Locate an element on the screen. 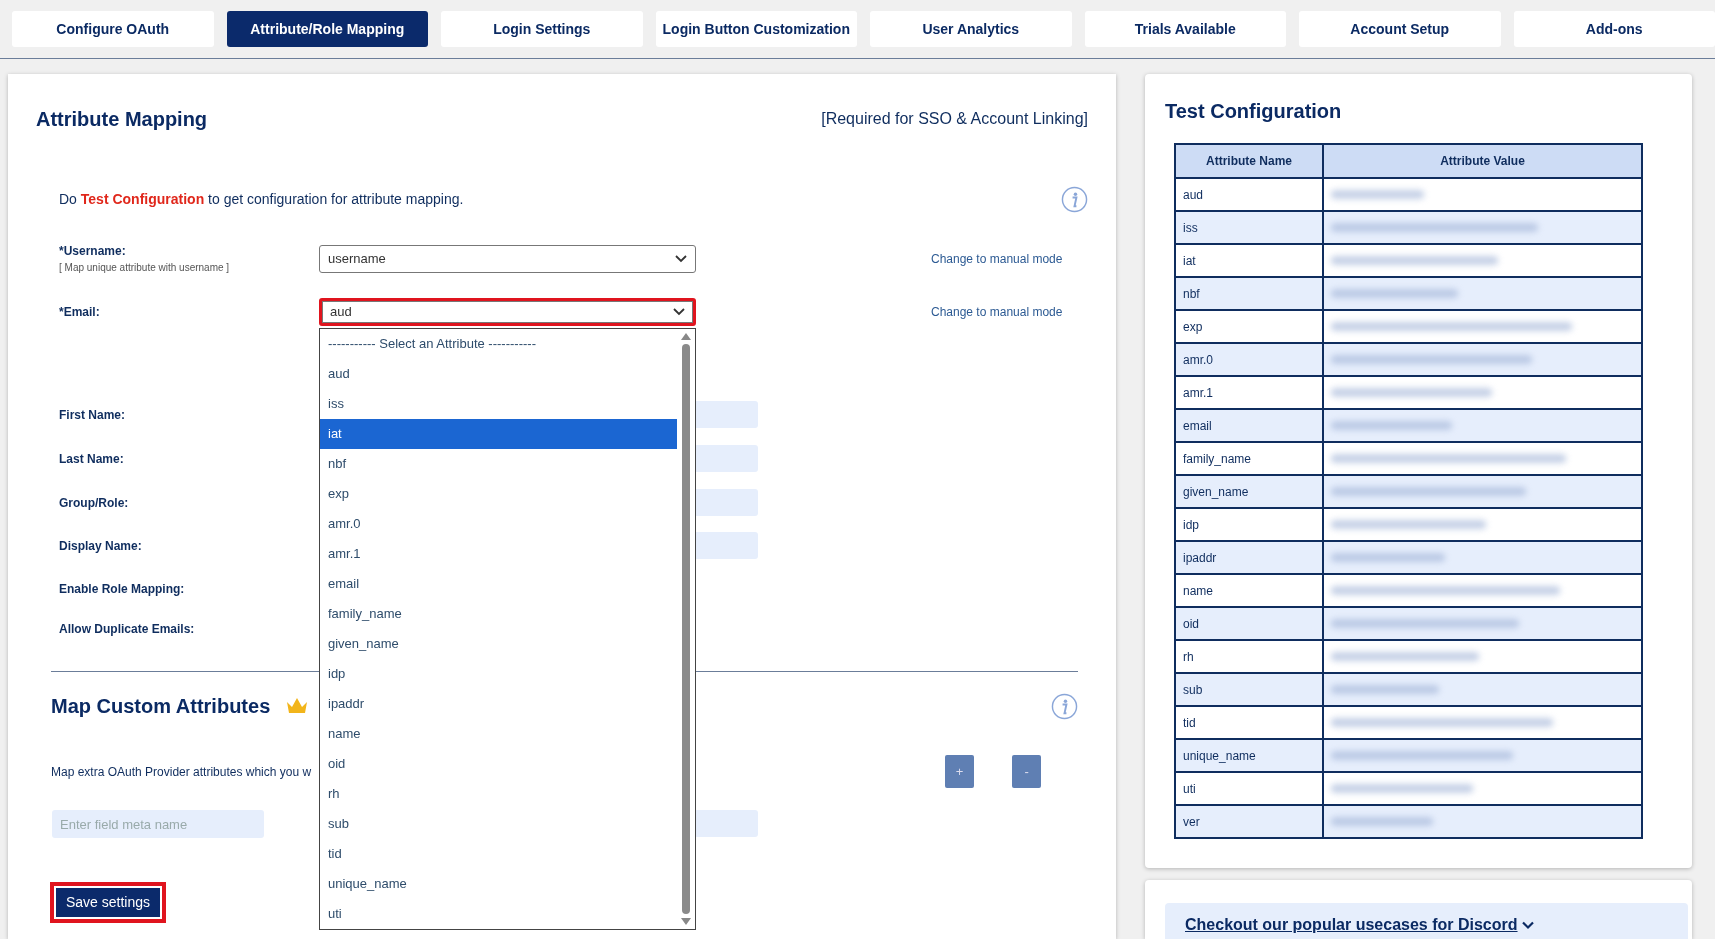 This screenshot has width=1715, height=939. dropdown-option: iss is located at coordinates (498, 404).